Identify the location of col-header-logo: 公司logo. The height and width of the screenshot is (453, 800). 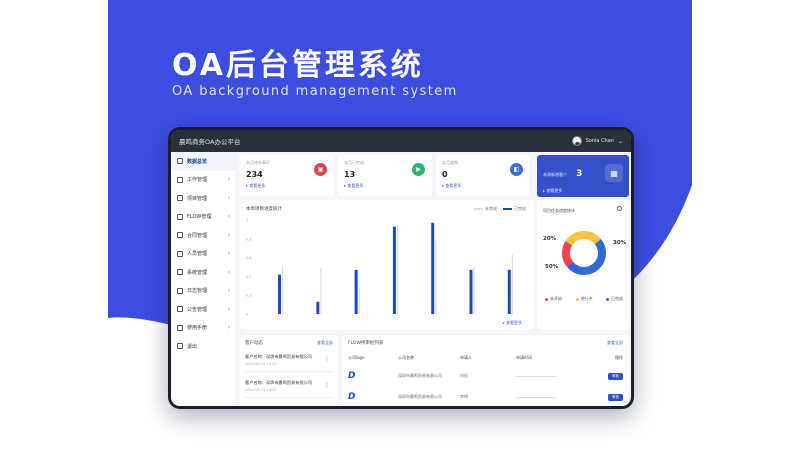
(356, 357).